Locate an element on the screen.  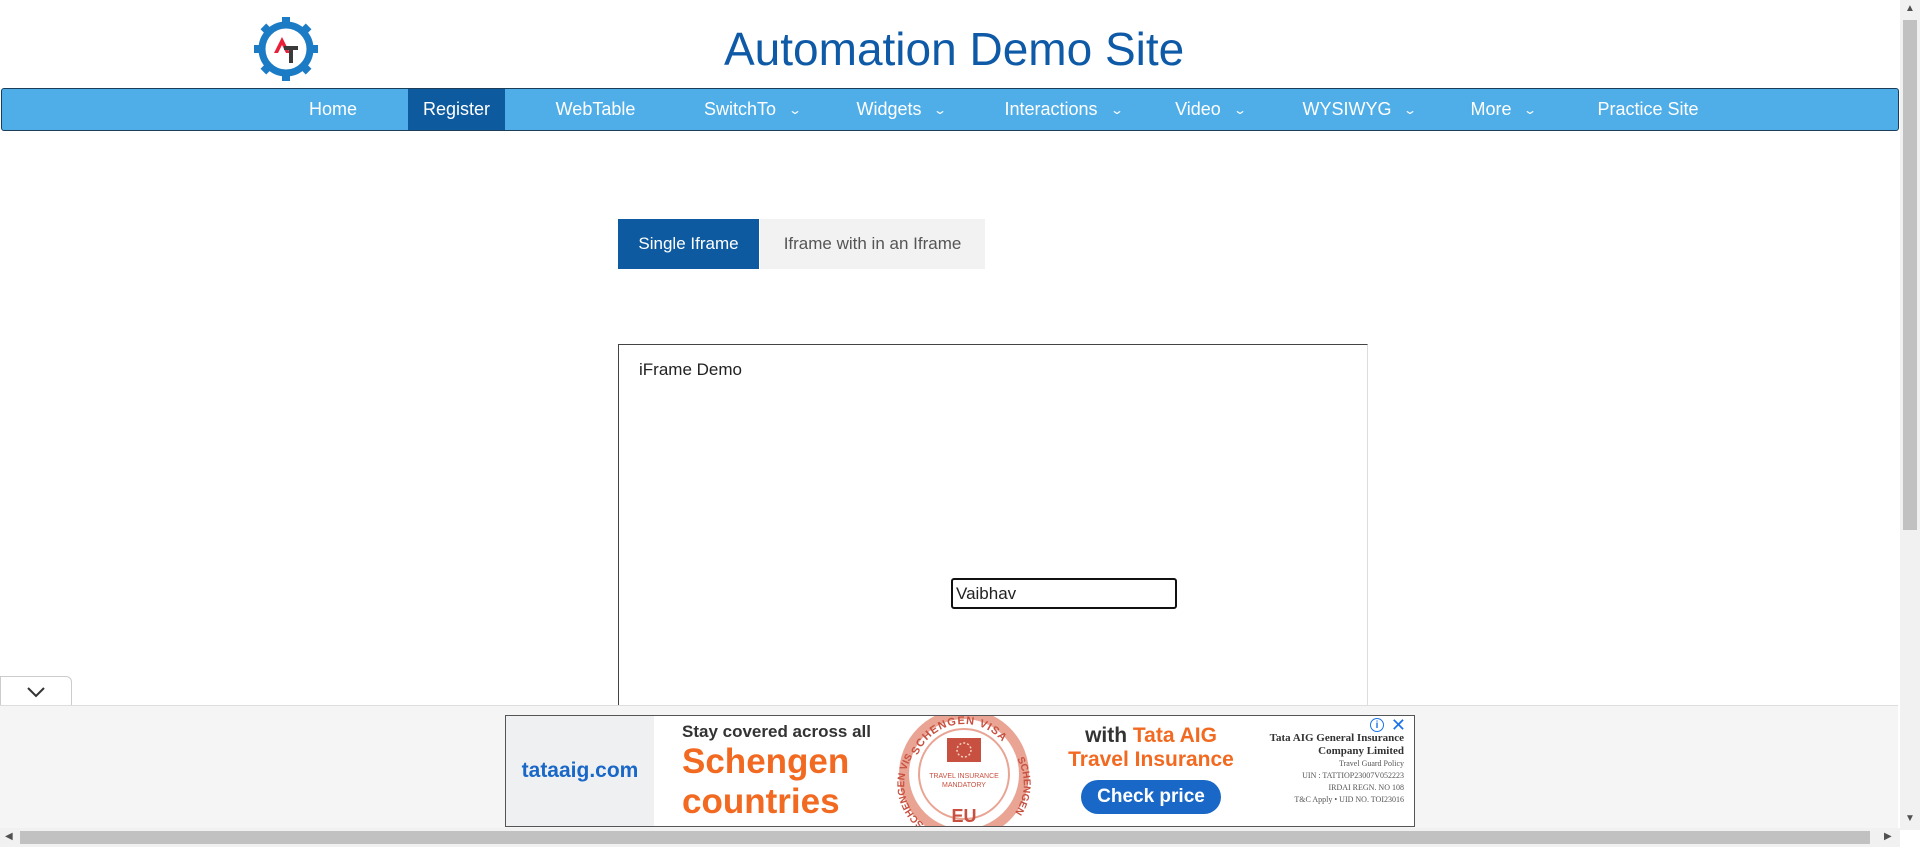
tab-iframe-within-iframe: Iframe with in an Iframe is located at coordinates (872, 244).